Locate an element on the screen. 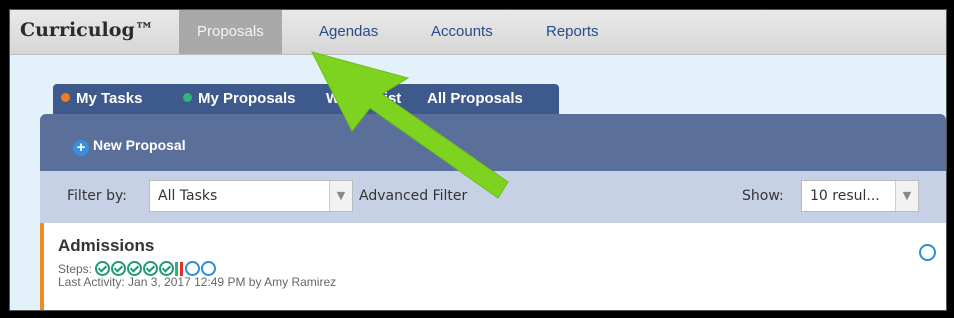  annotation-arrow-icon is located at coordinates (410, 125).